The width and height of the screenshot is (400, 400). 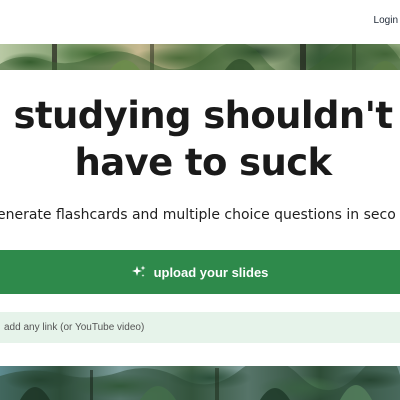 I want to click on hero-background-art-top, so click(x=200, y=57).